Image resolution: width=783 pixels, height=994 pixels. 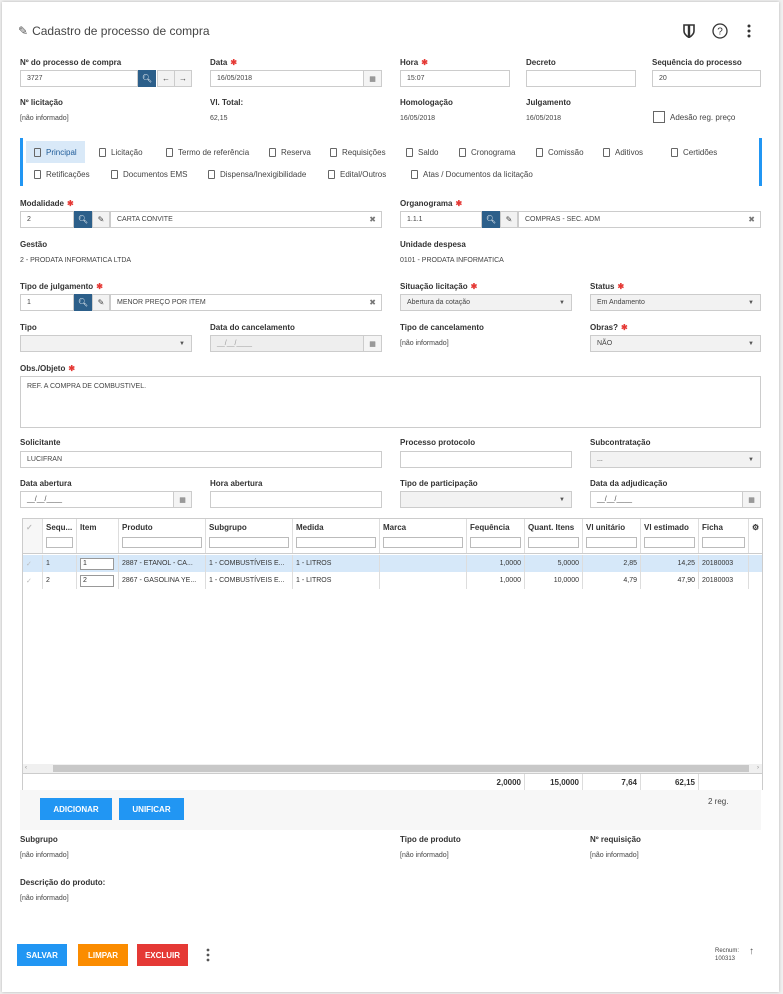 I want to click on solicitante-input: LUCIFRAN, so click(x=201, y=459).